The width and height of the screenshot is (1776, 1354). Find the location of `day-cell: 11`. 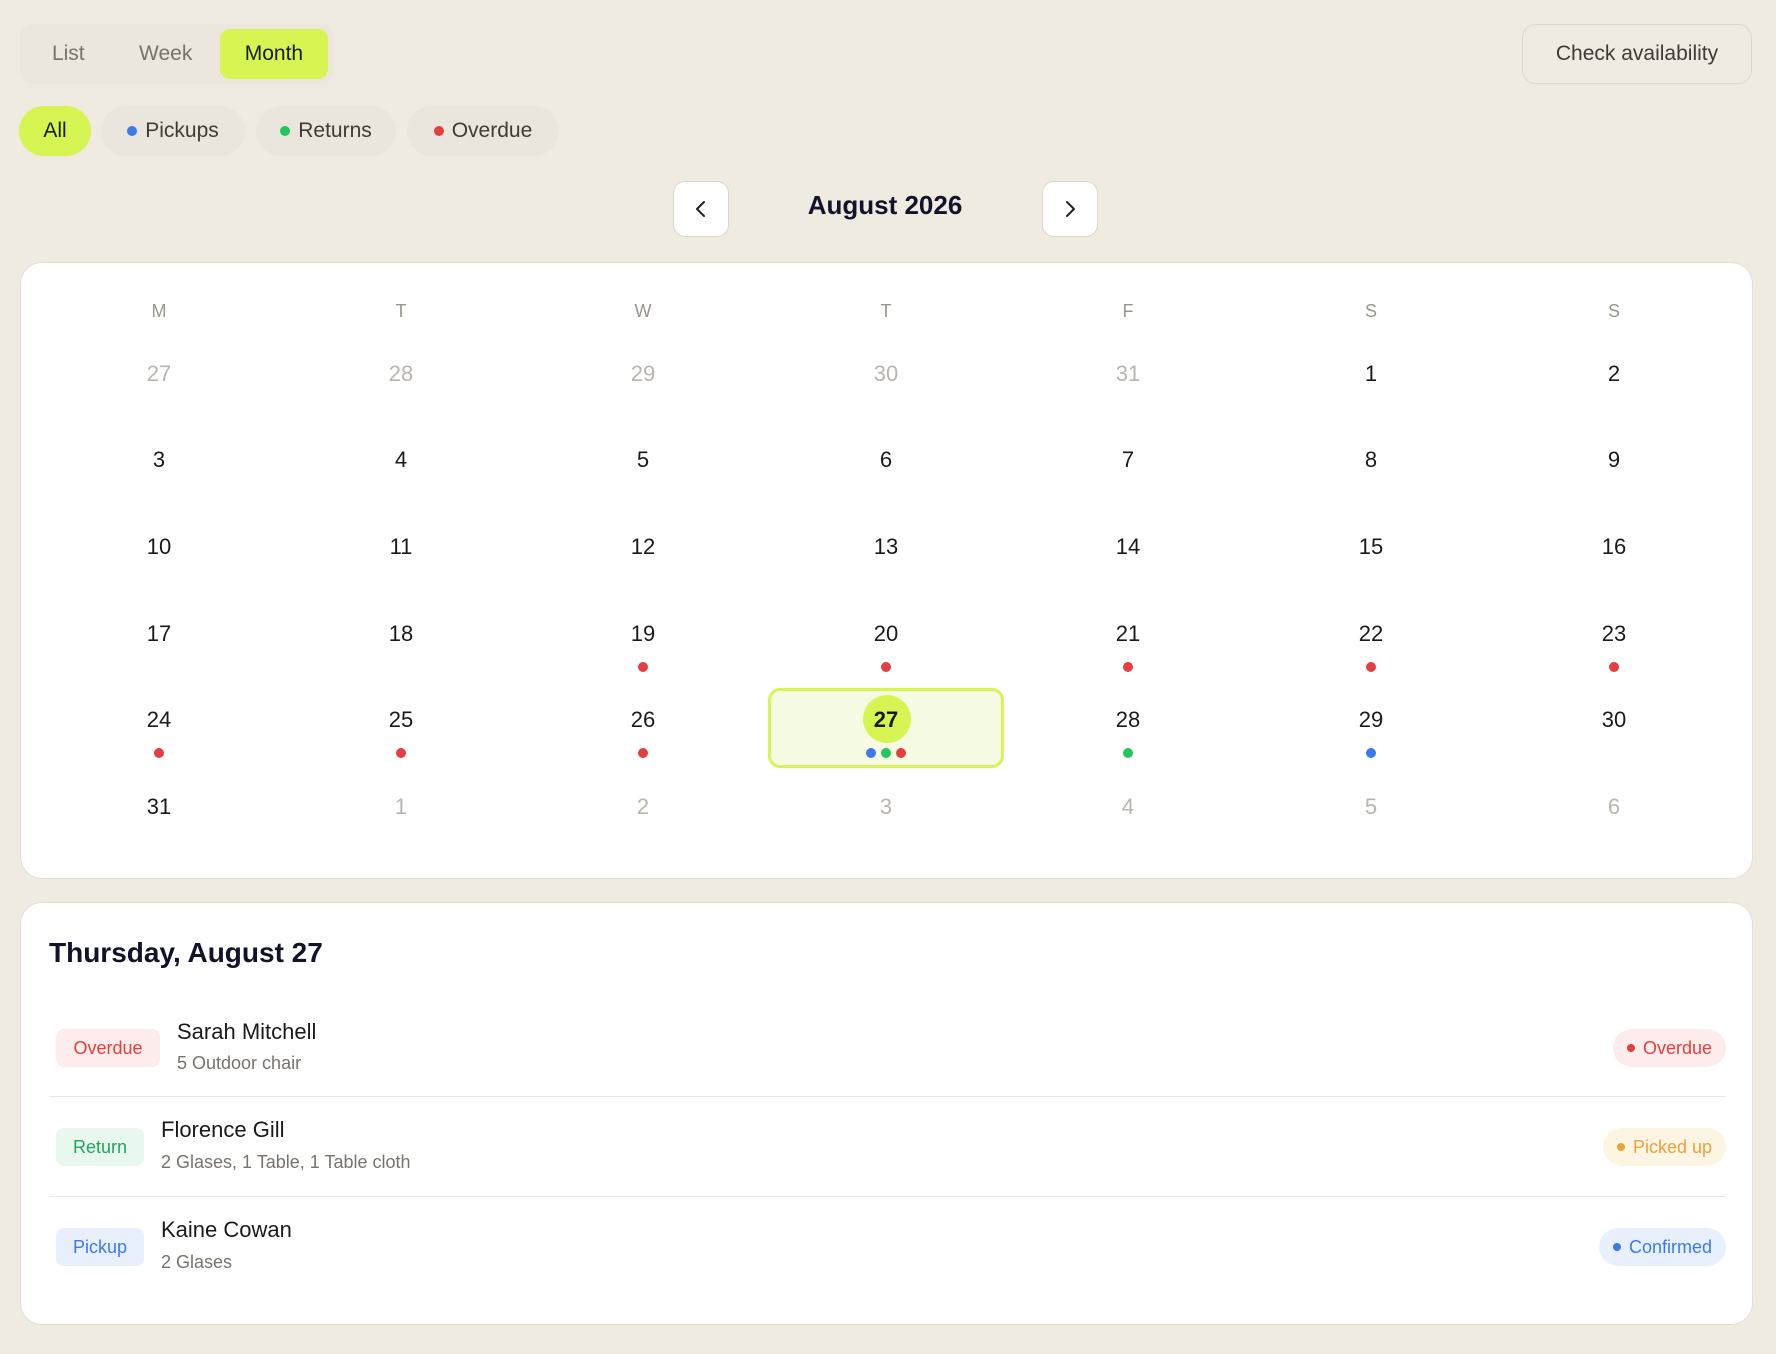

day-cell: 11 is located at coordinates (401, 547).